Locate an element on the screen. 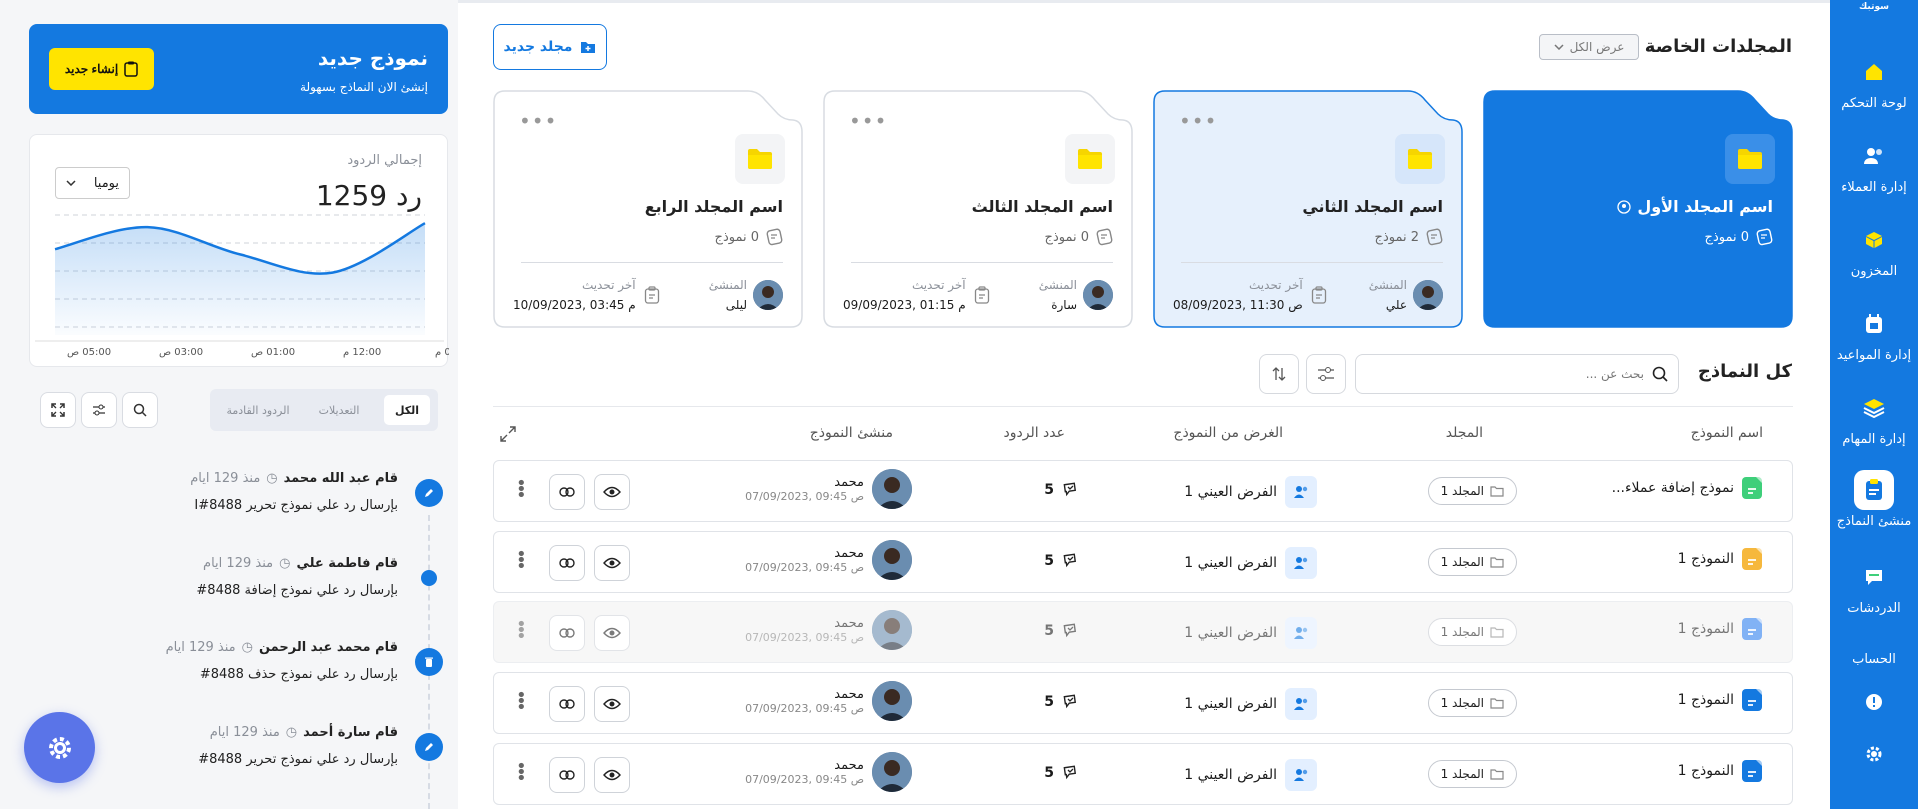 This screenshot has height=809, width=1918. banner-title: نموذج جديد is located at coordinates (372, 58).